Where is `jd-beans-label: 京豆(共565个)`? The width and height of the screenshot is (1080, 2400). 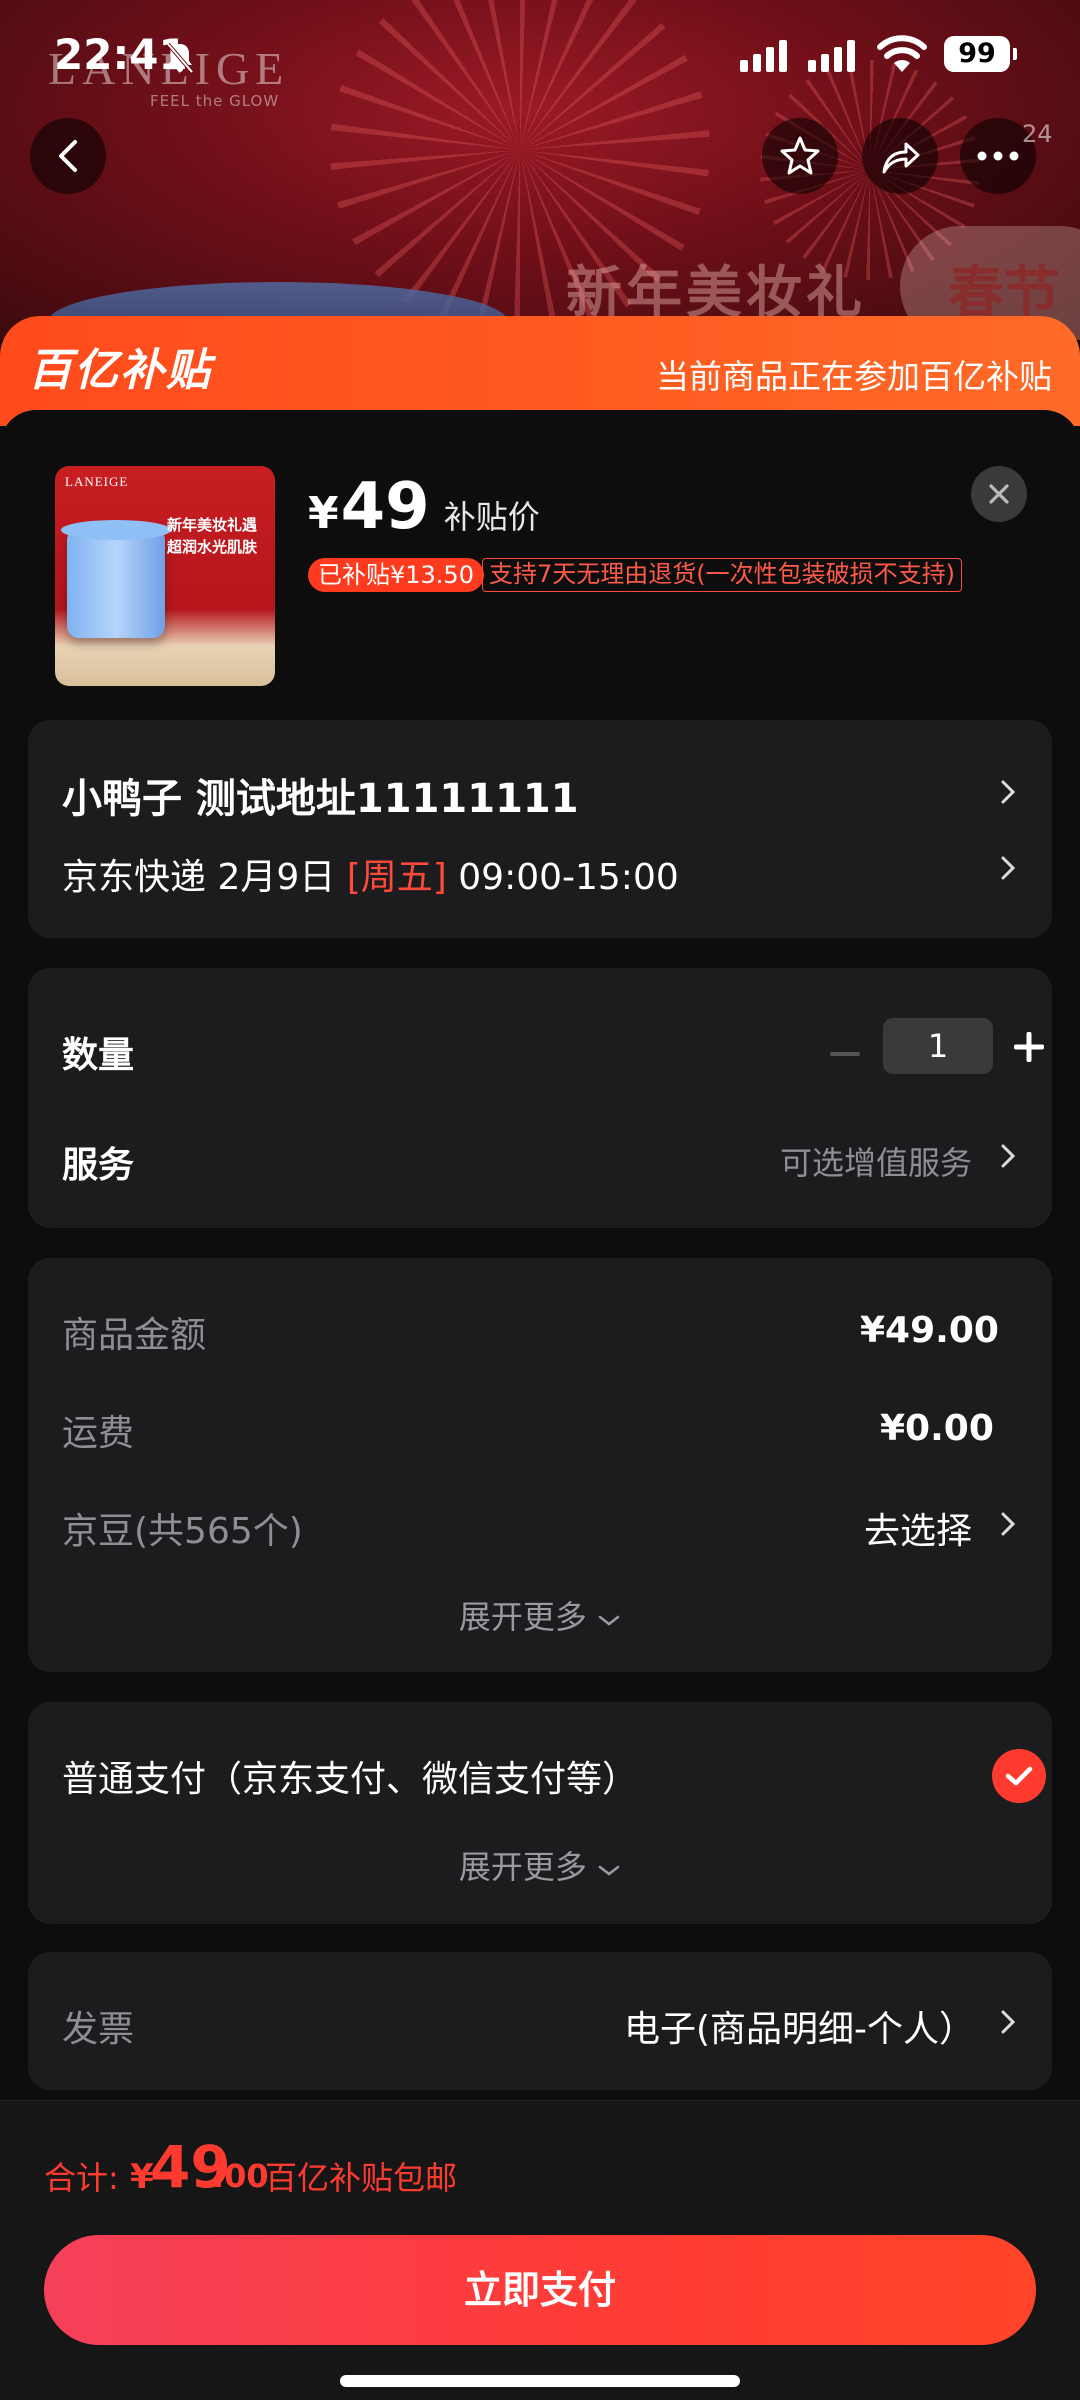
jd-beans-label: 京豆(共565个) is located at coordinates (182, 1531).